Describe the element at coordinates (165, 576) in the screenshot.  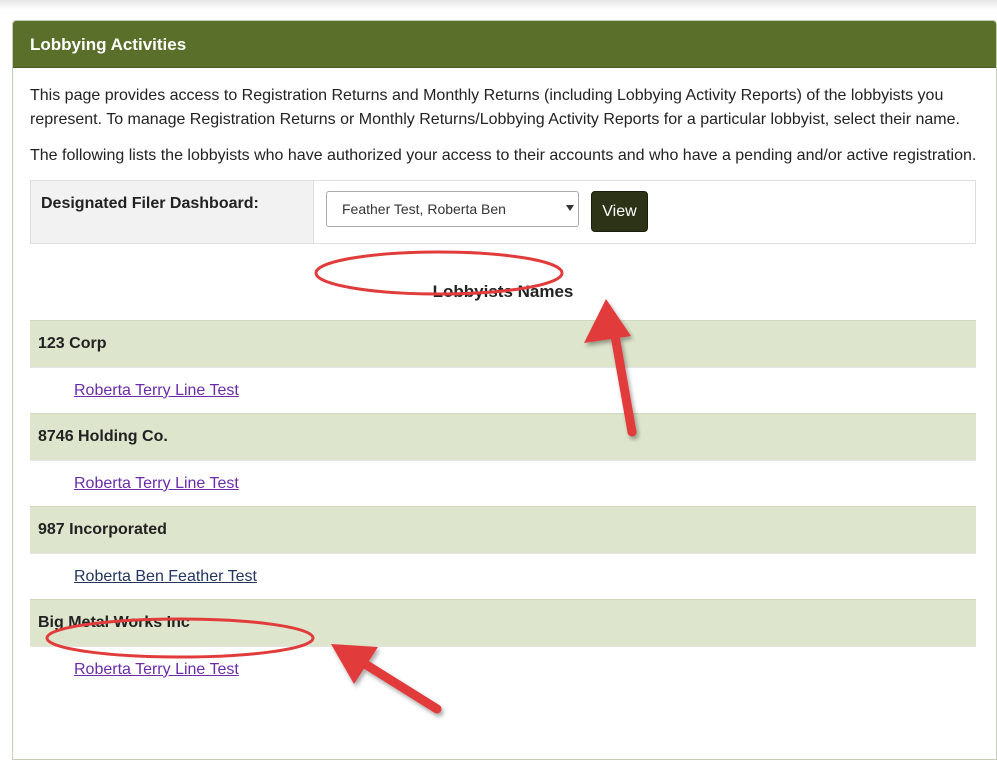
I see `lobbyist-link: Roberta Ben Feather Test` at that location.